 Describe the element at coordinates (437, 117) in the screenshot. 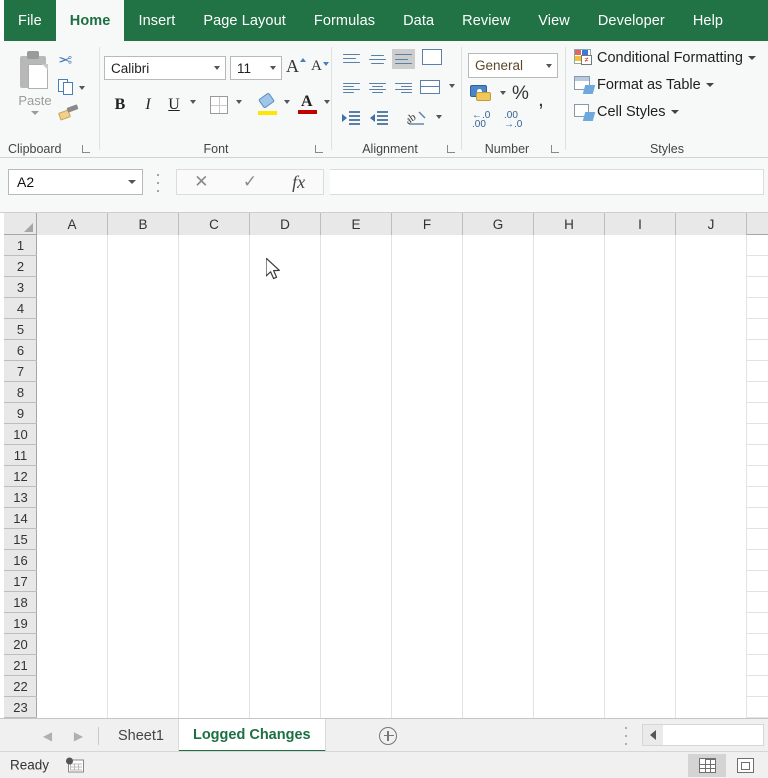

I see `orientation-dropdown-button` at that location.